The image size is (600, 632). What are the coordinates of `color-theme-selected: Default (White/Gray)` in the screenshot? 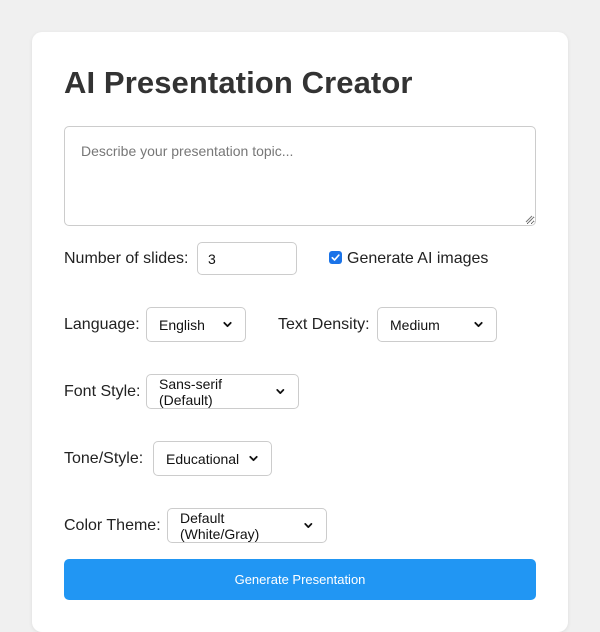 It's located at (220, 525).